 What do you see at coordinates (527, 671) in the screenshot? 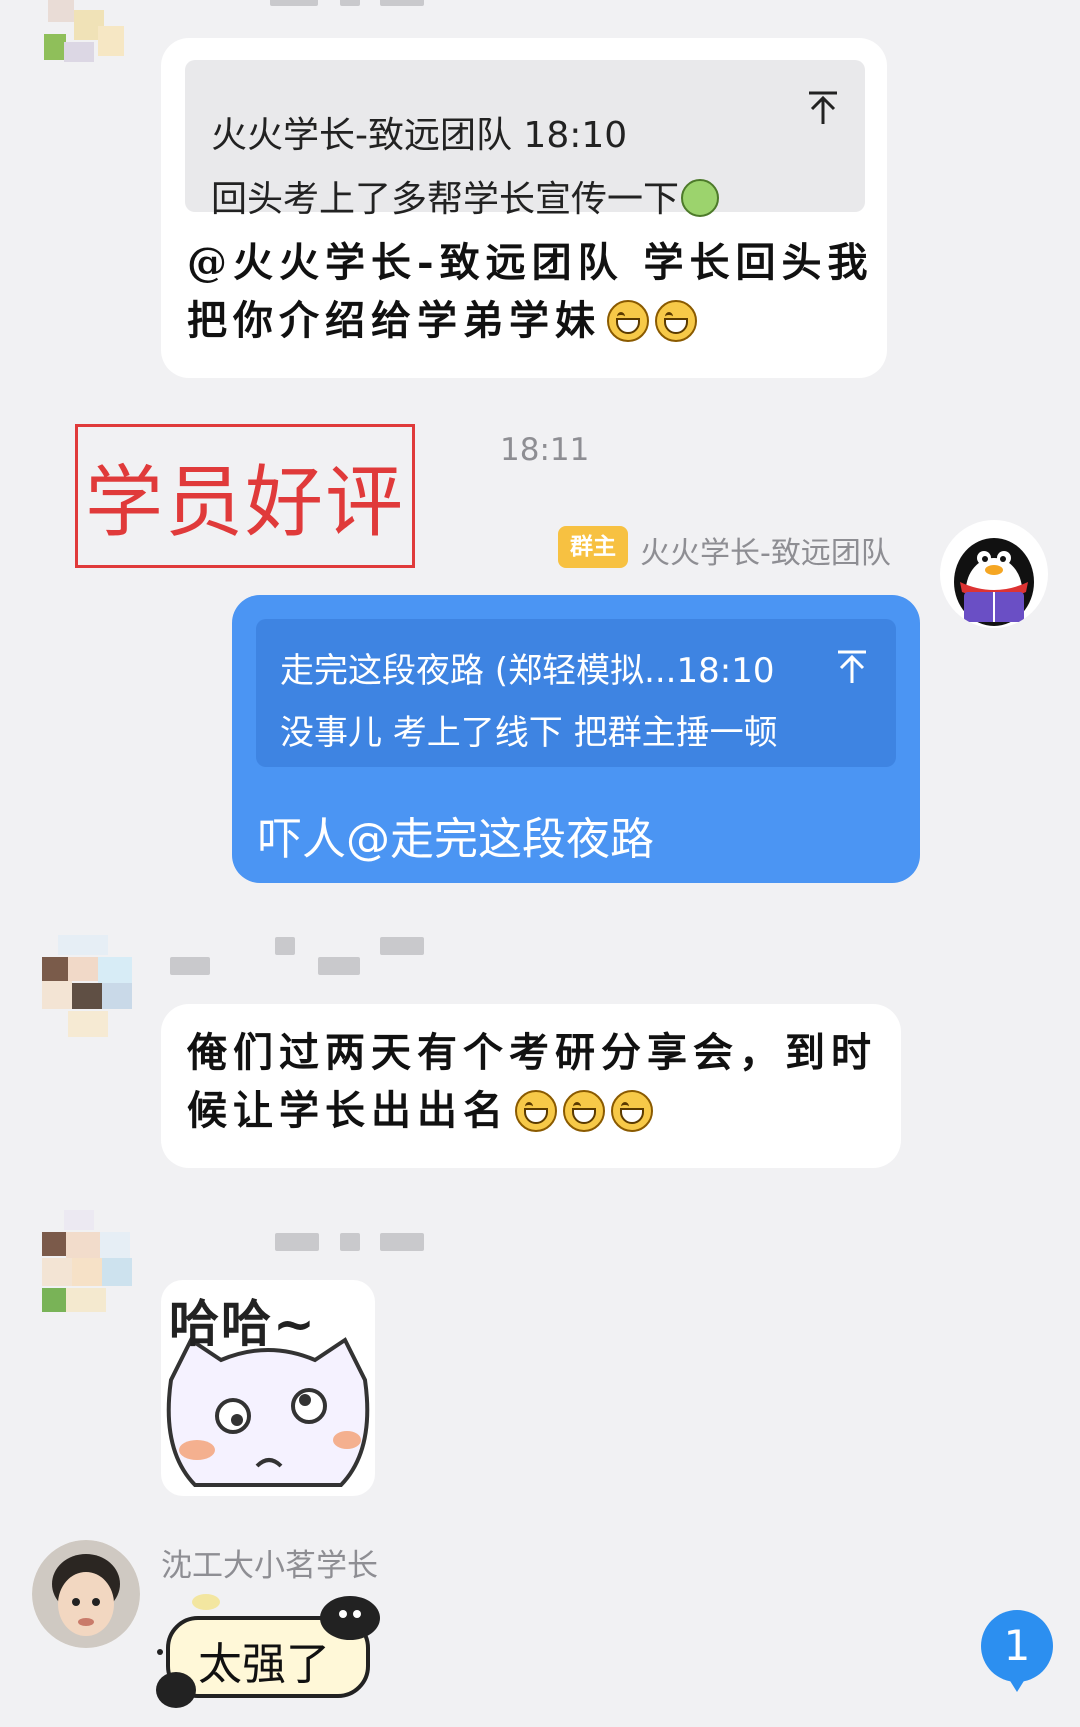
I see `quote-author-time: 走完这段夜路 (郑轻模拟...18:10` at bounding box center [527, 671].